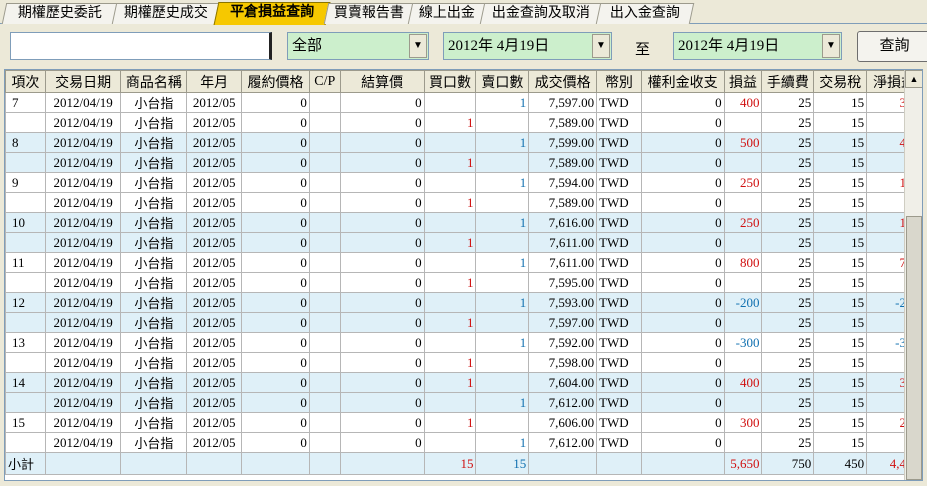  Describe the element at coordinates (563, 442) in the screenshot. I see `cell-price: 7,612.00` at that location.